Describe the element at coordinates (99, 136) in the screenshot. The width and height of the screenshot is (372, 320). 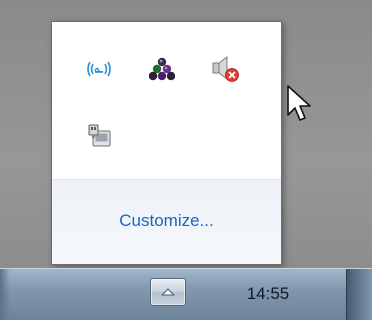
I see `hardware-icon` at that location.